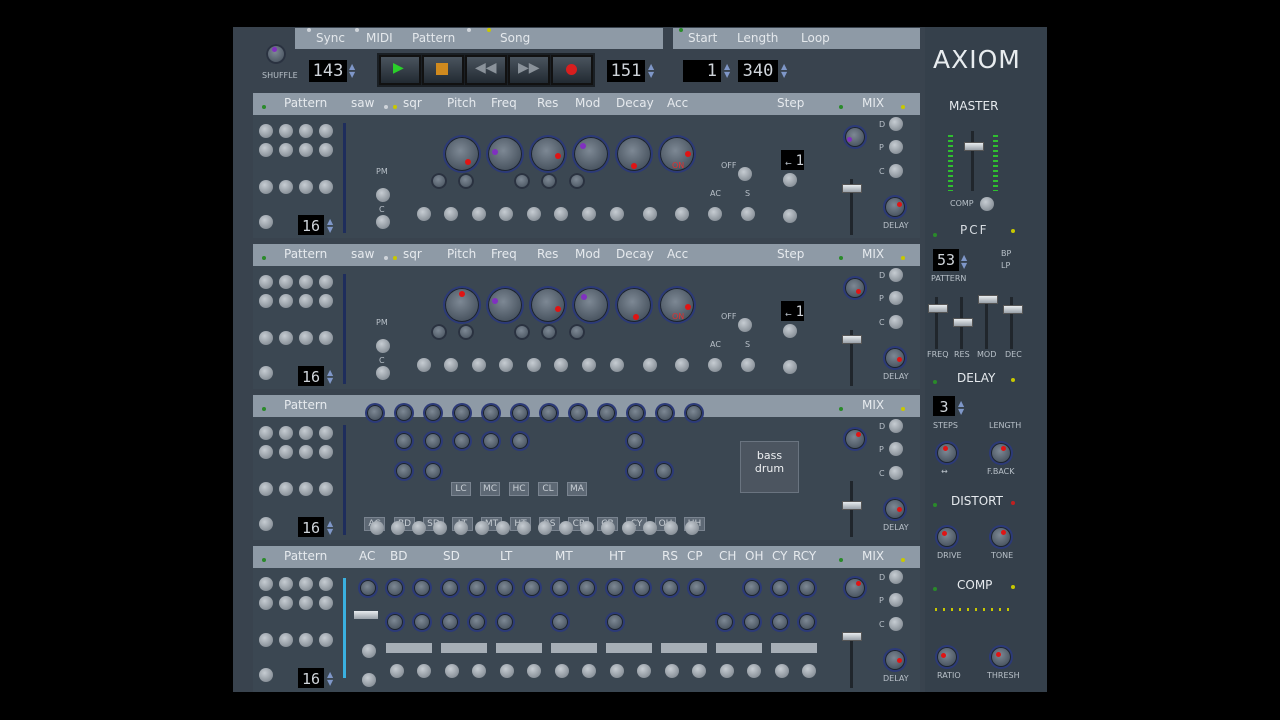 The width and height of the screenshot is (1280, 720). What do you see at coordinates (529, 70) in the screenshot?
I see `forward-button: ▶▶` at bounding box center [529, 70].